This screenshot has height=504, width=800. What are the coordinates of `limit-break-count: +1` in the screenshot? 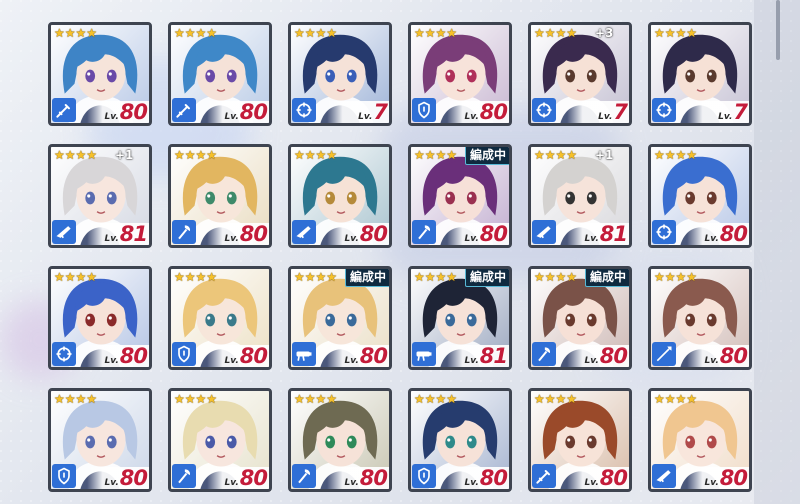 It's located at (124, 155).